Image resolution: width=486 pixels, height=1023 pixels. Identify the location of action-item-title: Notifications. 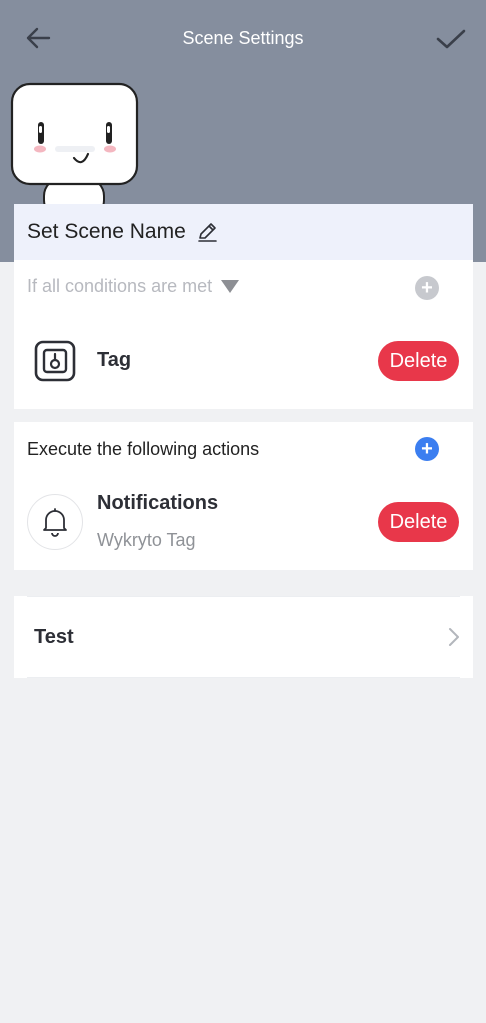
(158, 503).